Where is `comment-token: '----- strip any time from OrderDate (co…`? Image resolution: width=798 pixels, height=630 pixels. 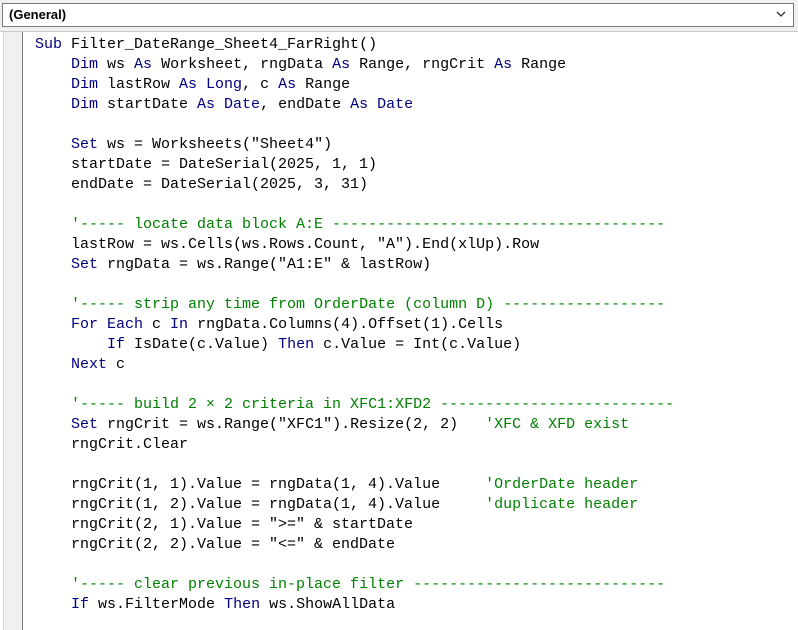 comment-token: '----- strip any time from OrderDate (co… is located at coordinates (368, 304).